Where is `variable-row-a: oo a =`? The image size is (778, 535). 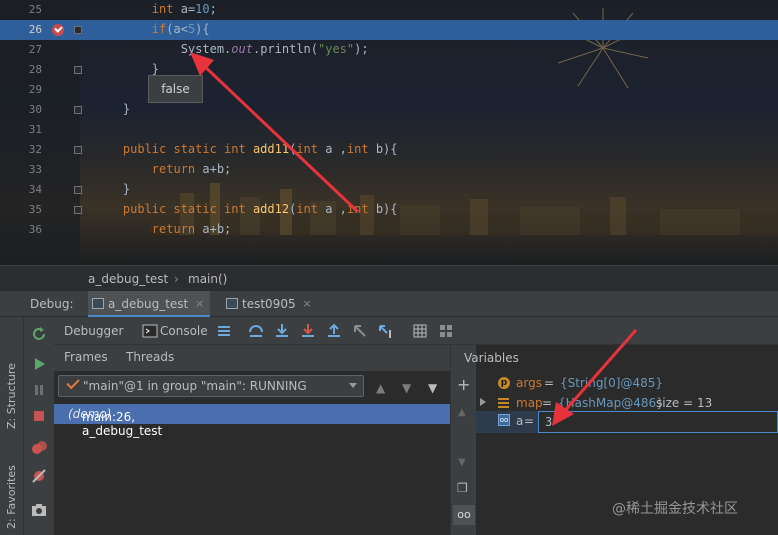
variable-row-a: oo a = is located at coordinates (507, 422).